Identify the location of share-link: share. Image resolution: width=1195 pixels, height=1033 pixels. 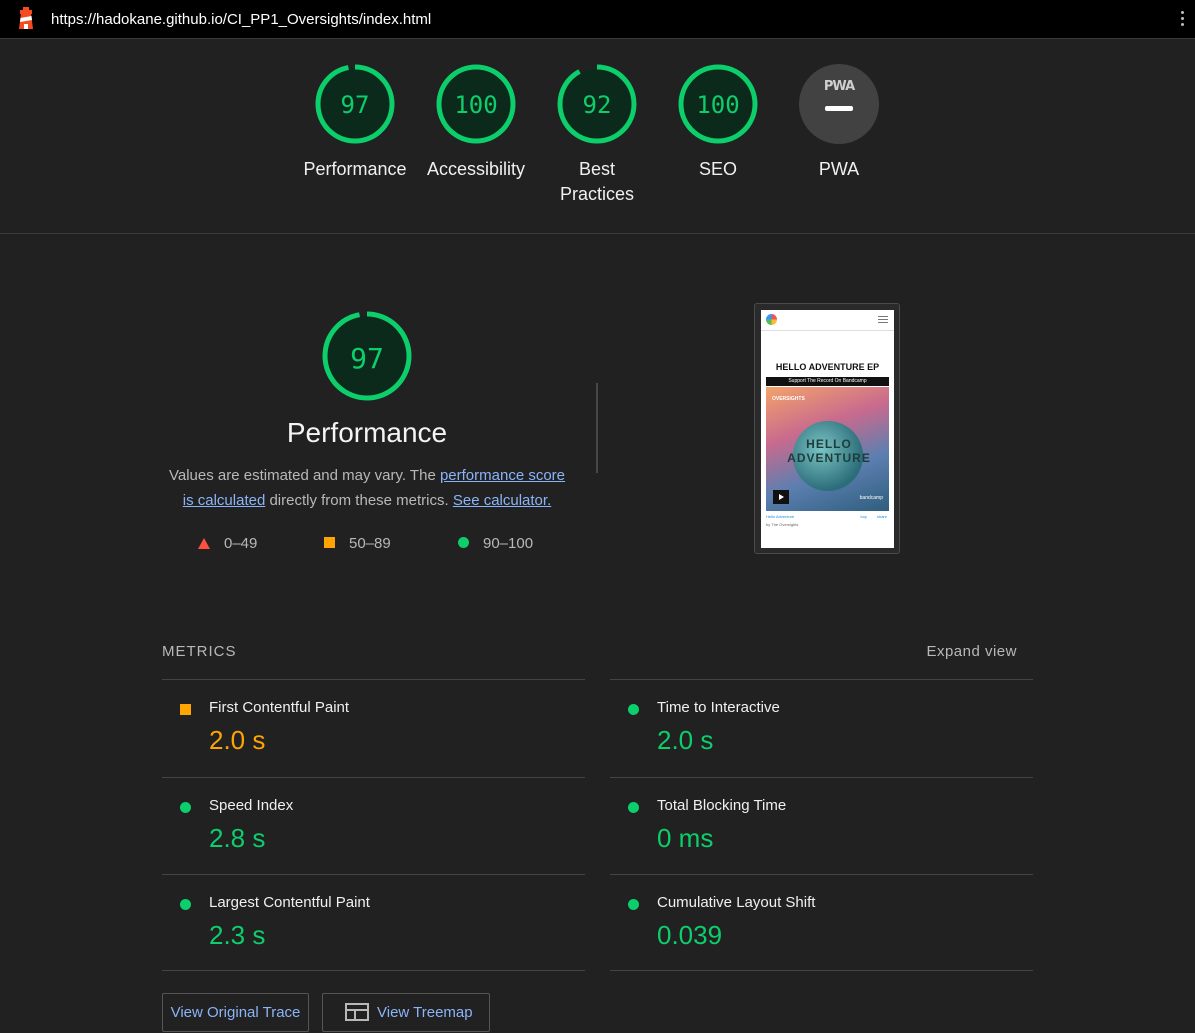
(881, 516).